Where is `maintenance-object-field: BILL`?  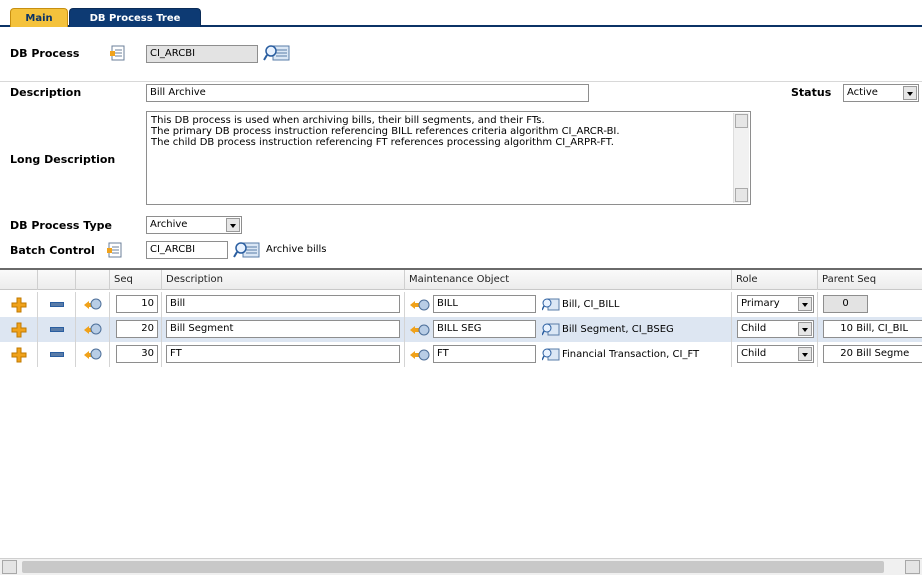 maintenance-object-field: BILL is located at coordinates (484, 304).